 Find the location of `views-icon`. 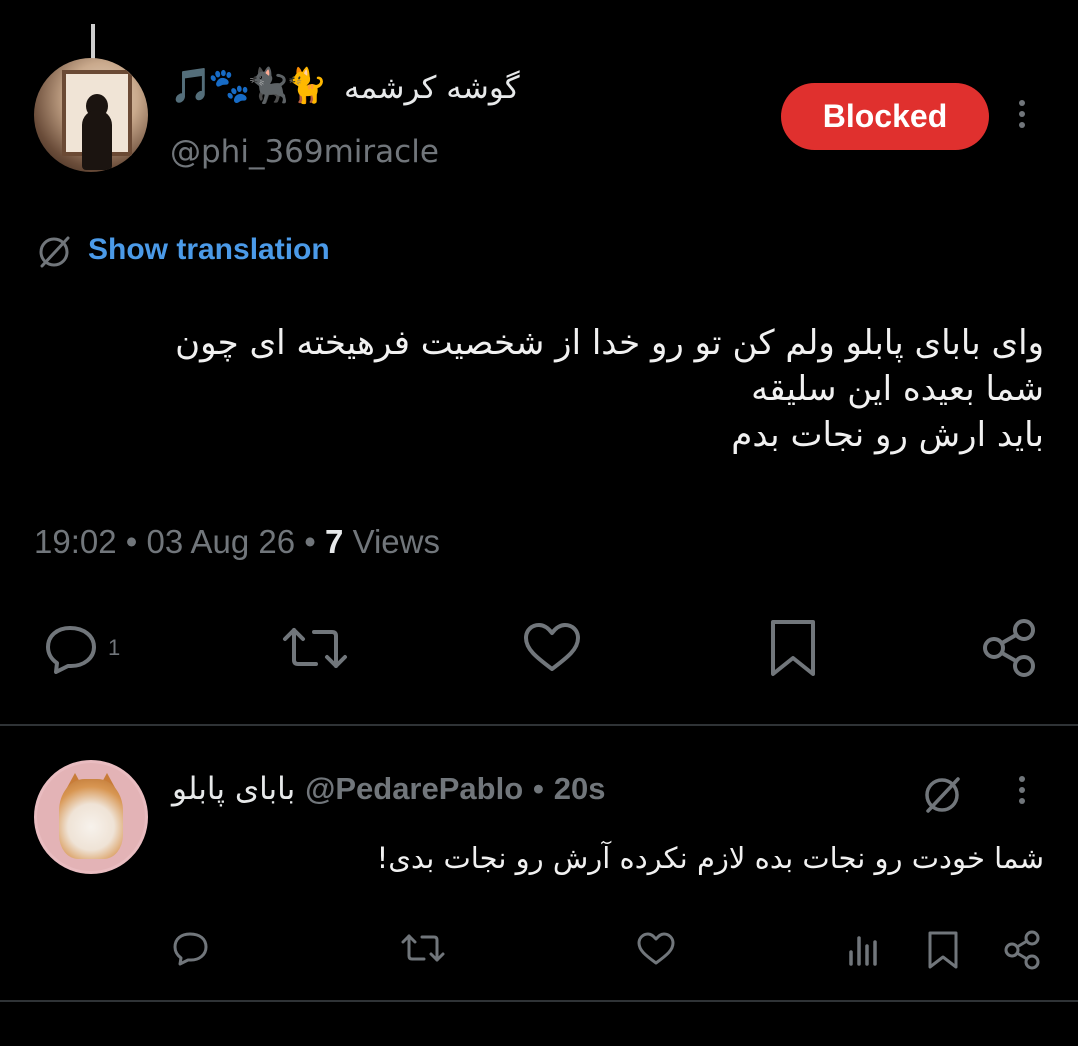

views-icon is located at coordinates (863, 951).